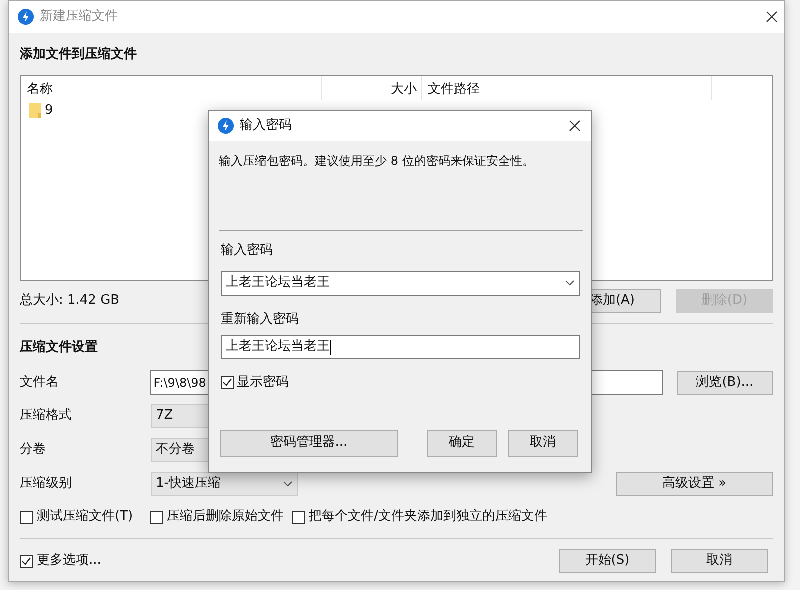 The height and width of the screenshot is (590, 800). I want to click on total-size: 总大小: 1.42 GB, so click(70, 301).